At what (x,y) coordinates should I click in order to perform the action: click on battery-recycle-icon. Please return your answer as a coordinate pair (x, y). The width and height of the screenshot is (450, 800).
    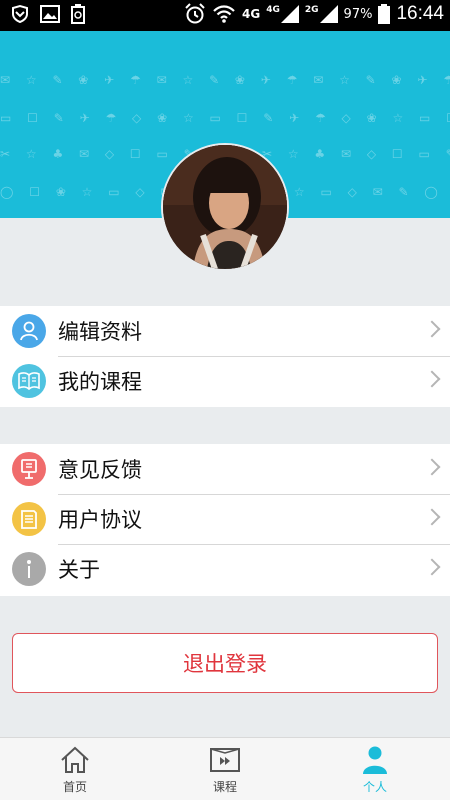
    Looking at the image, I should click on (78, 14).